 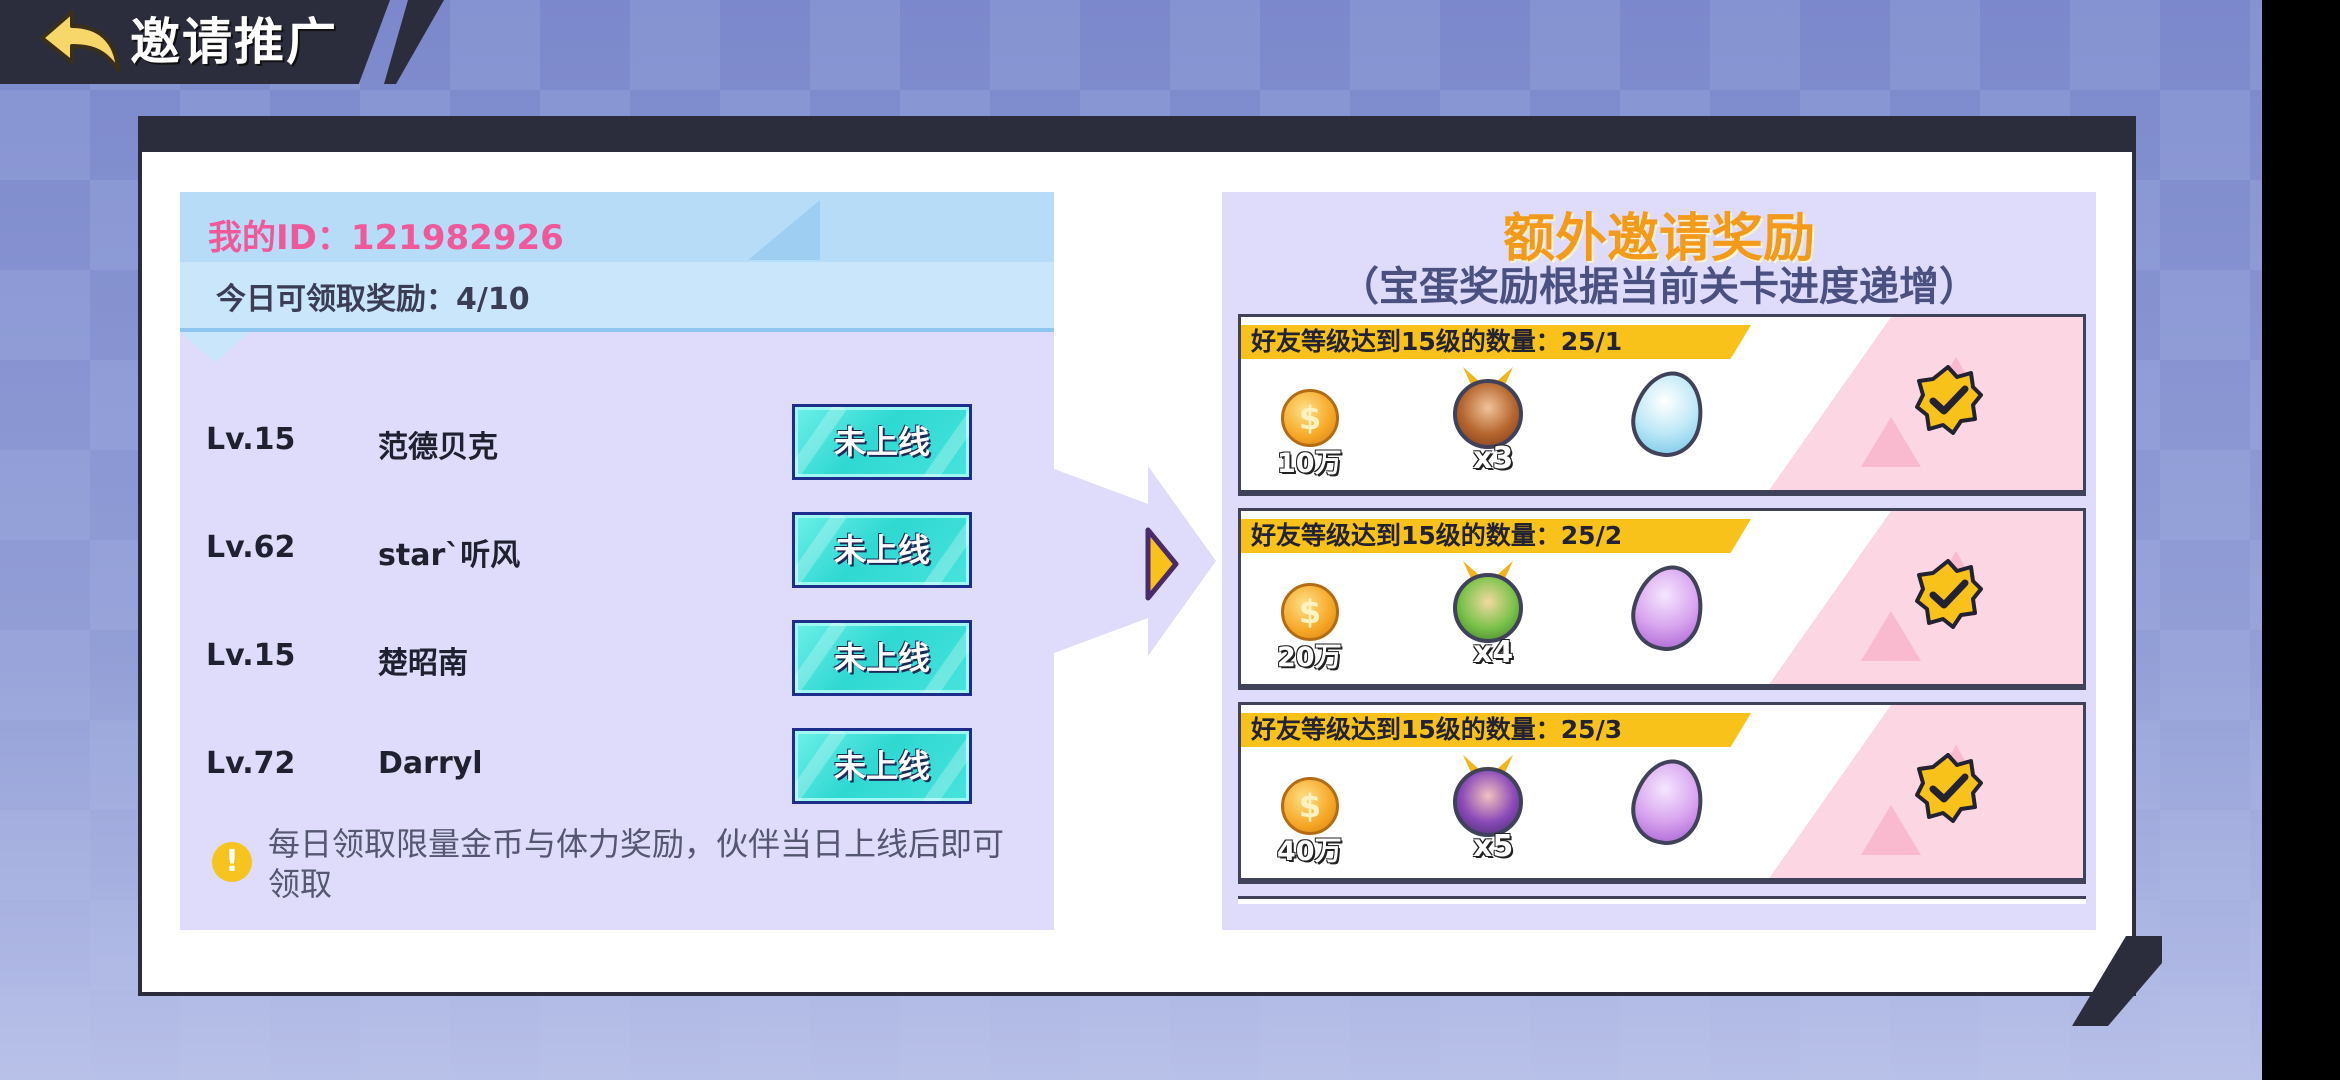 I want to click on friend-row: Lv.72 Darryl 未上线, so click(x=617, y=766).